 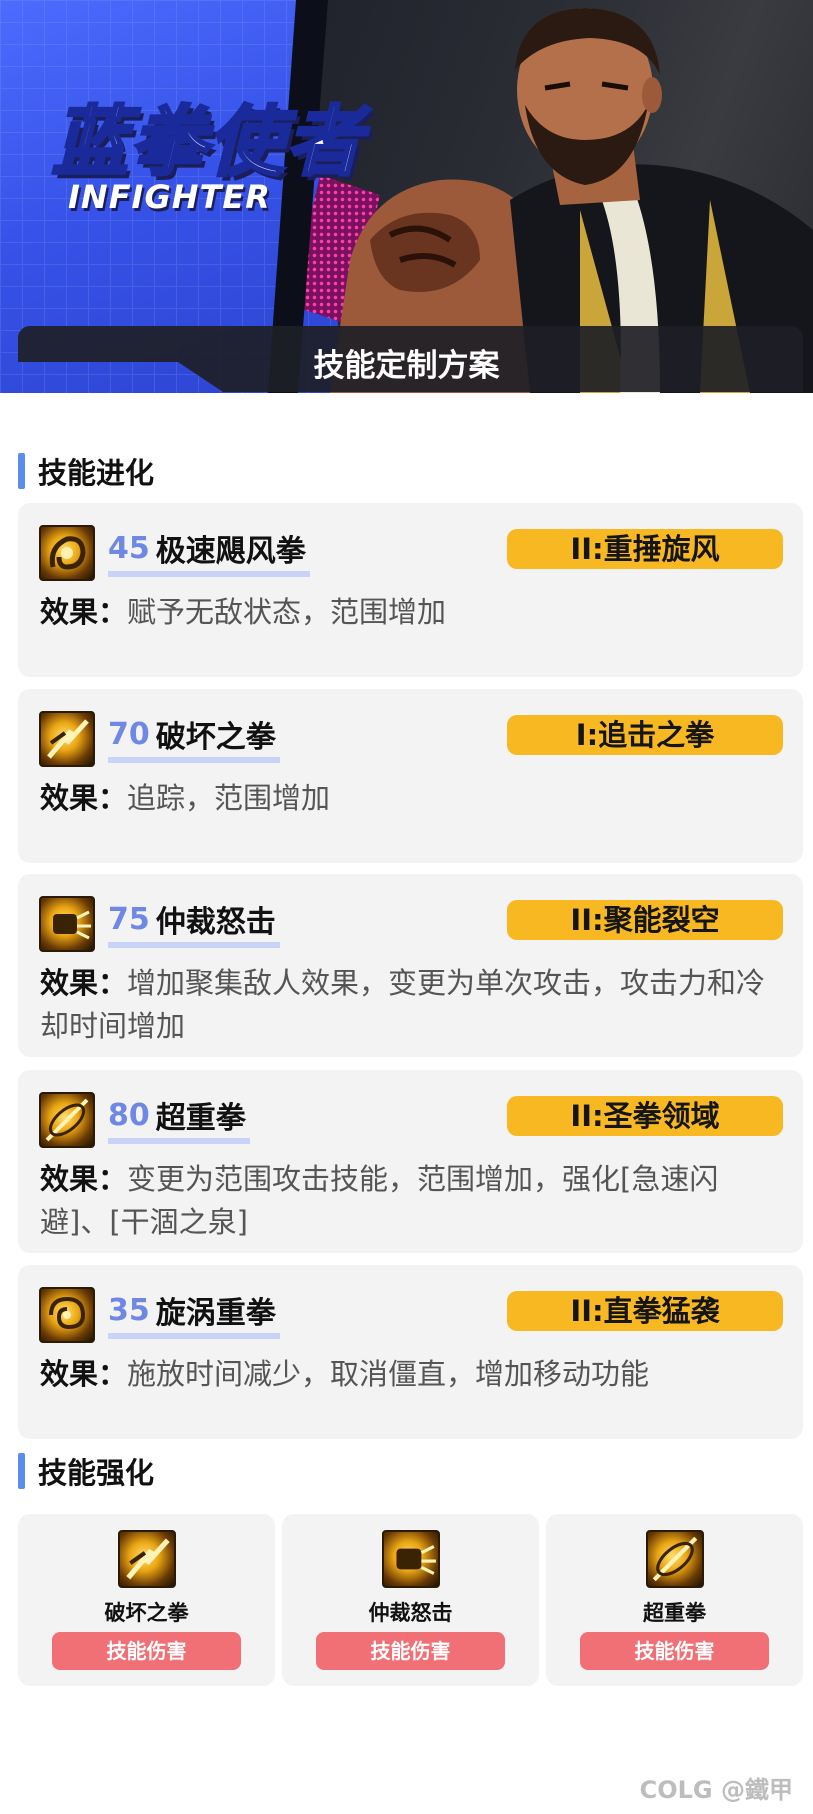 I want to click on skill-title: 70 破坏之拳, so click(x=194, y=737).